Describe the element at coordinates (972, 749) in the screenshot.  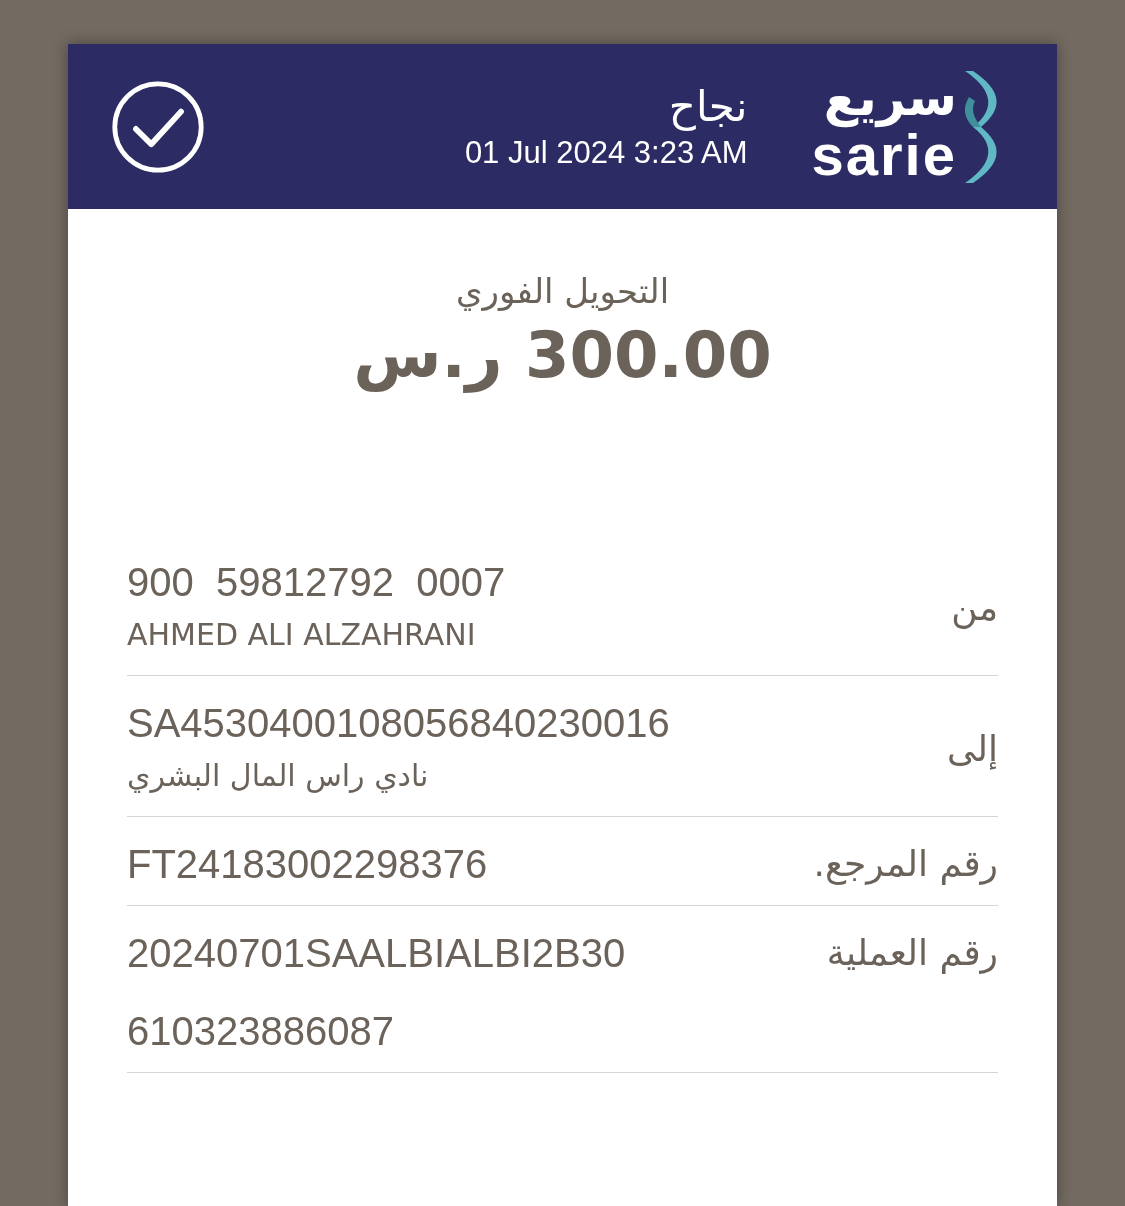
I see `field-label: إلى` at that location.